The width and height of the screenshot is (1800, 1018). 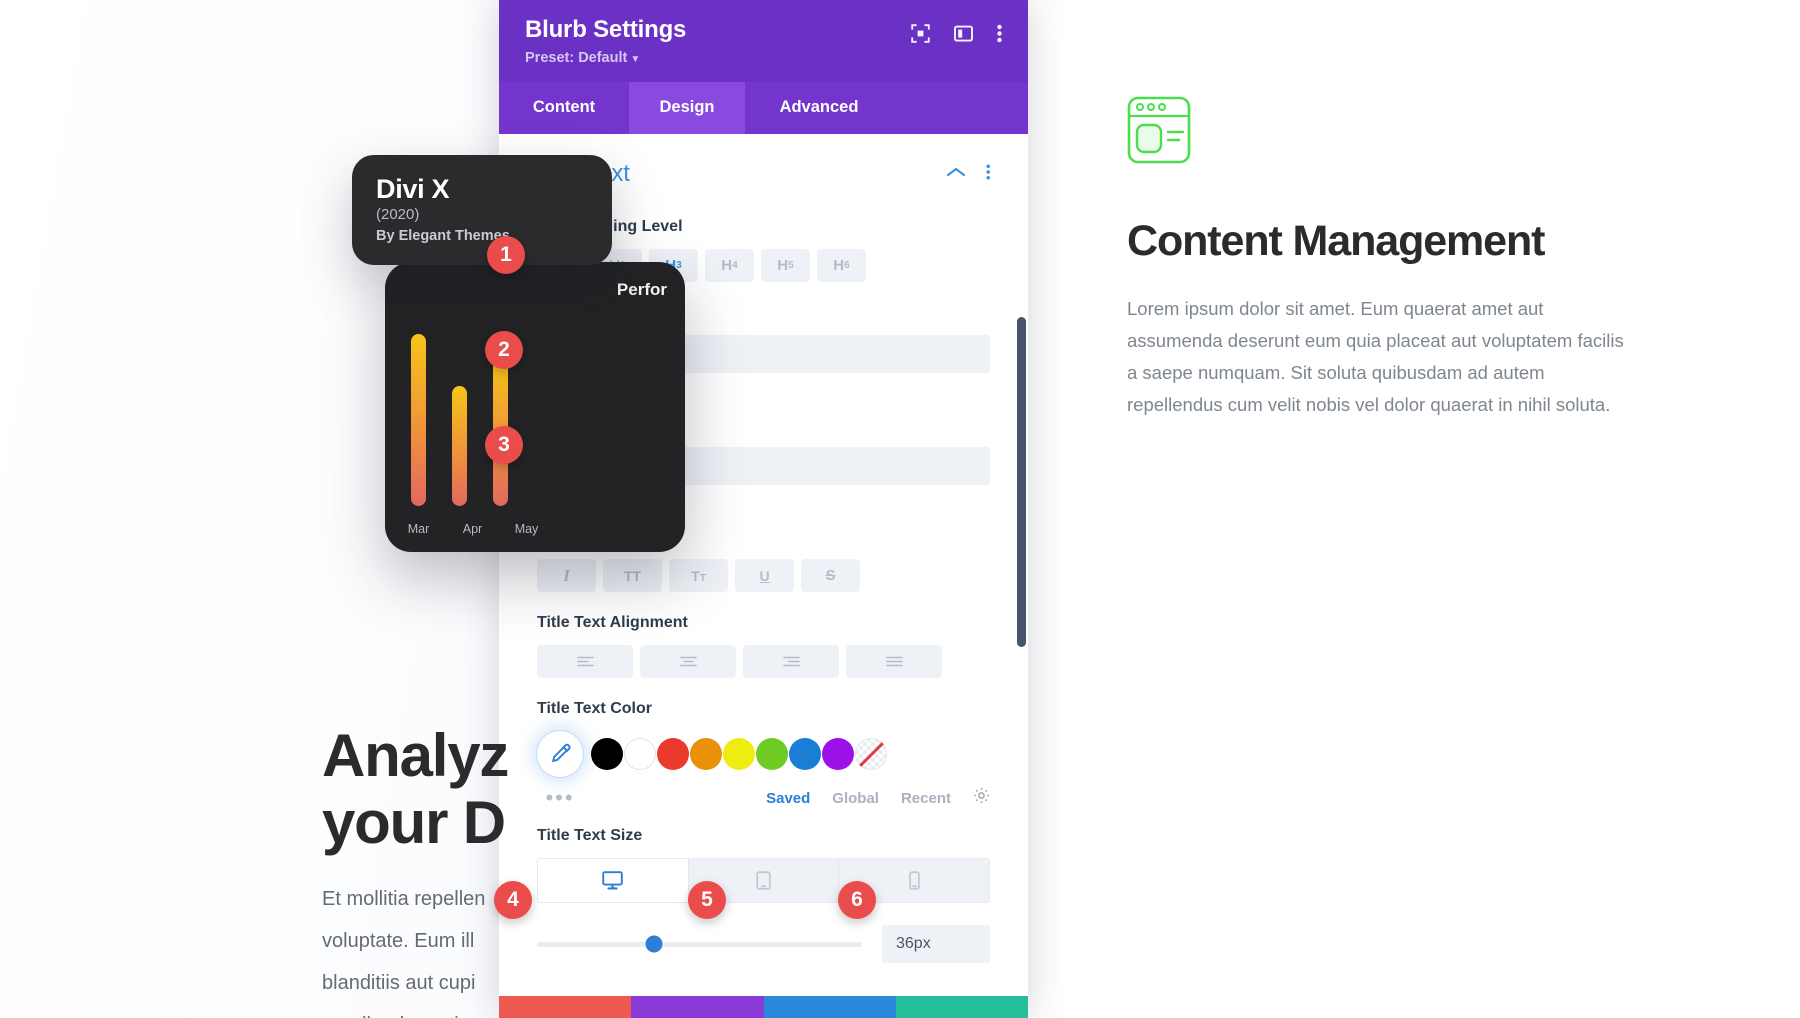 What do you see at coordinates (1336, 241) in the screenshot?
I see `preview-title: Content Management` at bounding box center [1336, 241].